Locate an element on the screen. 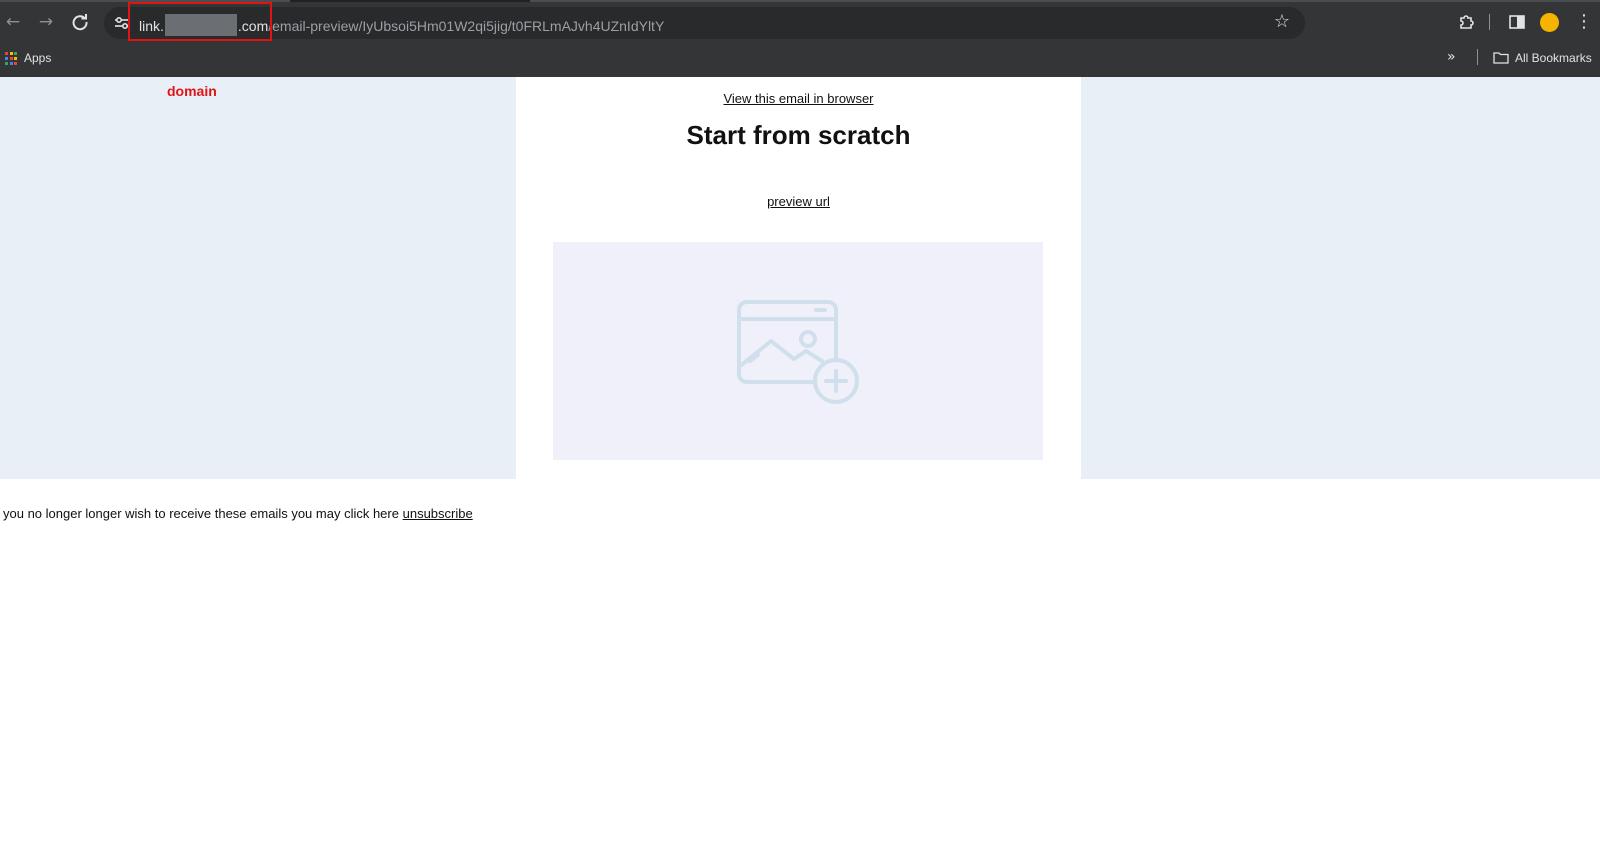 The image size is (1600, 851). tab-strip-hint is located at coordinates (1065, 1).